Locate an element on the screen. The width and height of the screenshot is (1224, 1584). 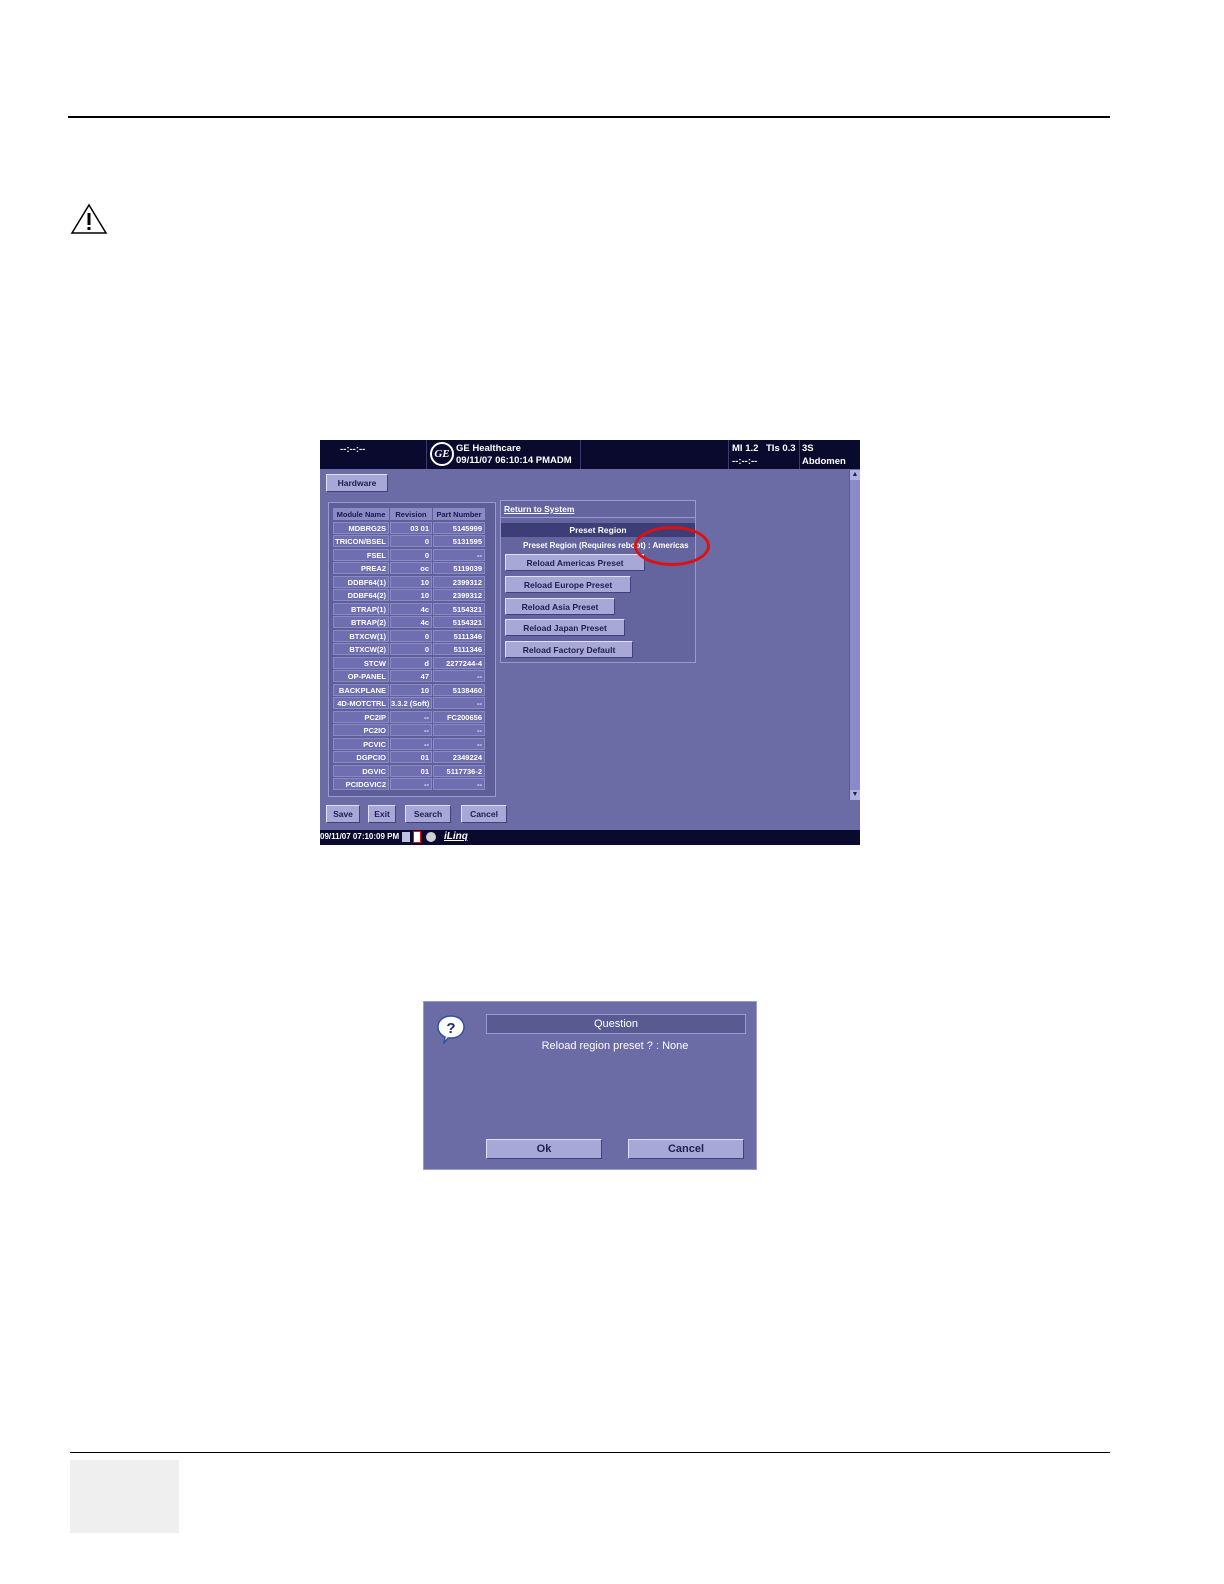
top-rule is located at coordinates (589, 117).